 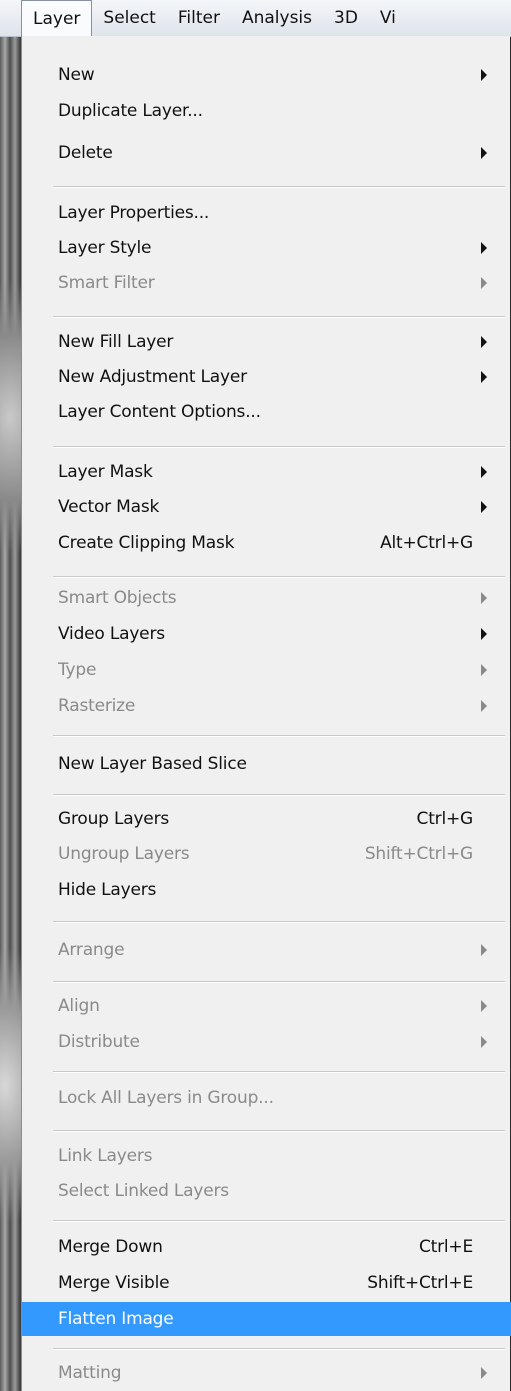 What do you see at coordinates (266, 248) in the screenshot?
I see `menu-item-layer-style: Layer Style` at bounding box center [266, 248].